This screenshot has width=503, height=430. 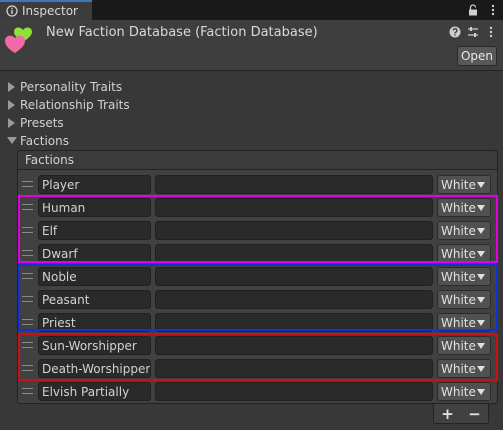 I want to click on inspector-info-icon, so click(x=12, y=11).